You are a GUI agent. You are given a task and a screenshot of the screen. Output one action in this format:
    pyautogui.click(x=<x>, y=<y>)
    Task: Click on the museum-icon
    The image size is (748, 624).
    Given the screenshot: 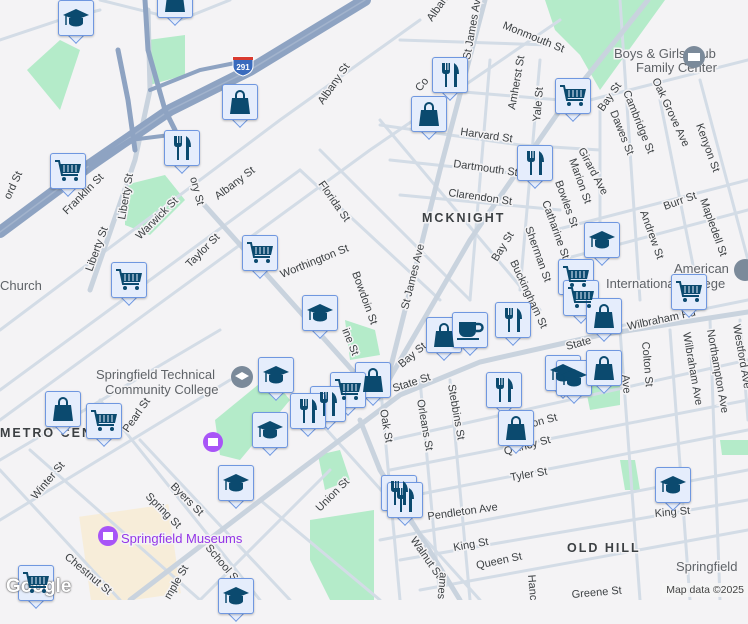 What is the action you would take?
    pyautogui.click(x=213, y=442)
    